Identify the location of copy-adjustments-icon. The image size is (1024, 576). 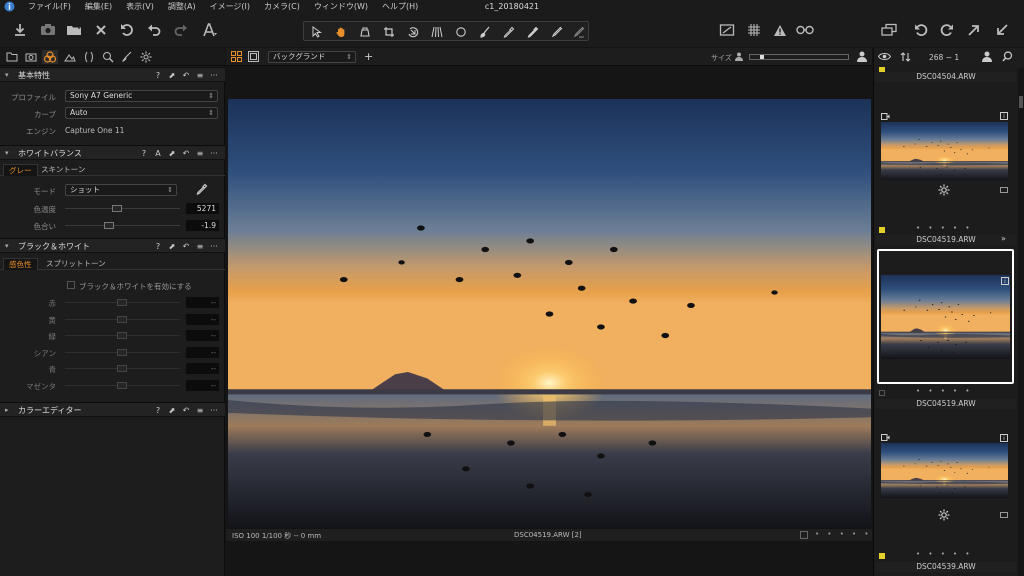
(1002, 30).